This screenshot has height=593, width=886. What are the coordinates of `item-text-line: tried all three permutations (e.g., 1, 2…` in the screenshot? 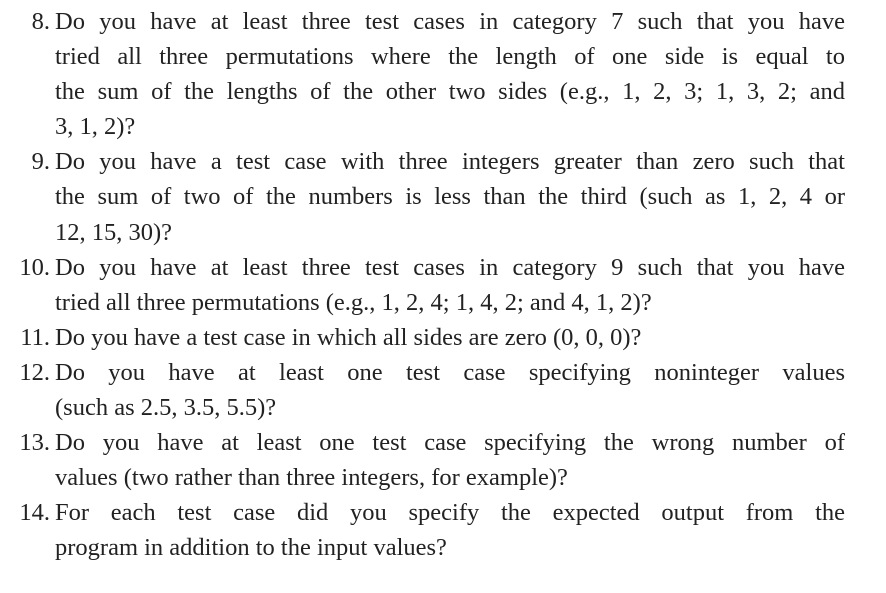 It's located at (353, 302).